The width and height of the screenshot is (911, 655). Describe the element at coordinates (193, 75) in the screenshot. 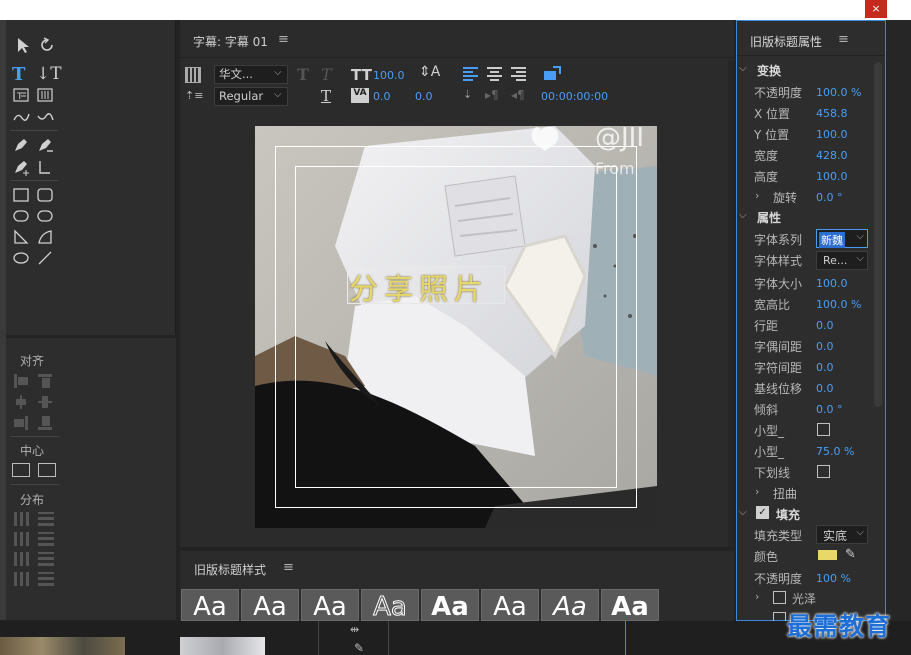

I see `new-title-icon` at that location.